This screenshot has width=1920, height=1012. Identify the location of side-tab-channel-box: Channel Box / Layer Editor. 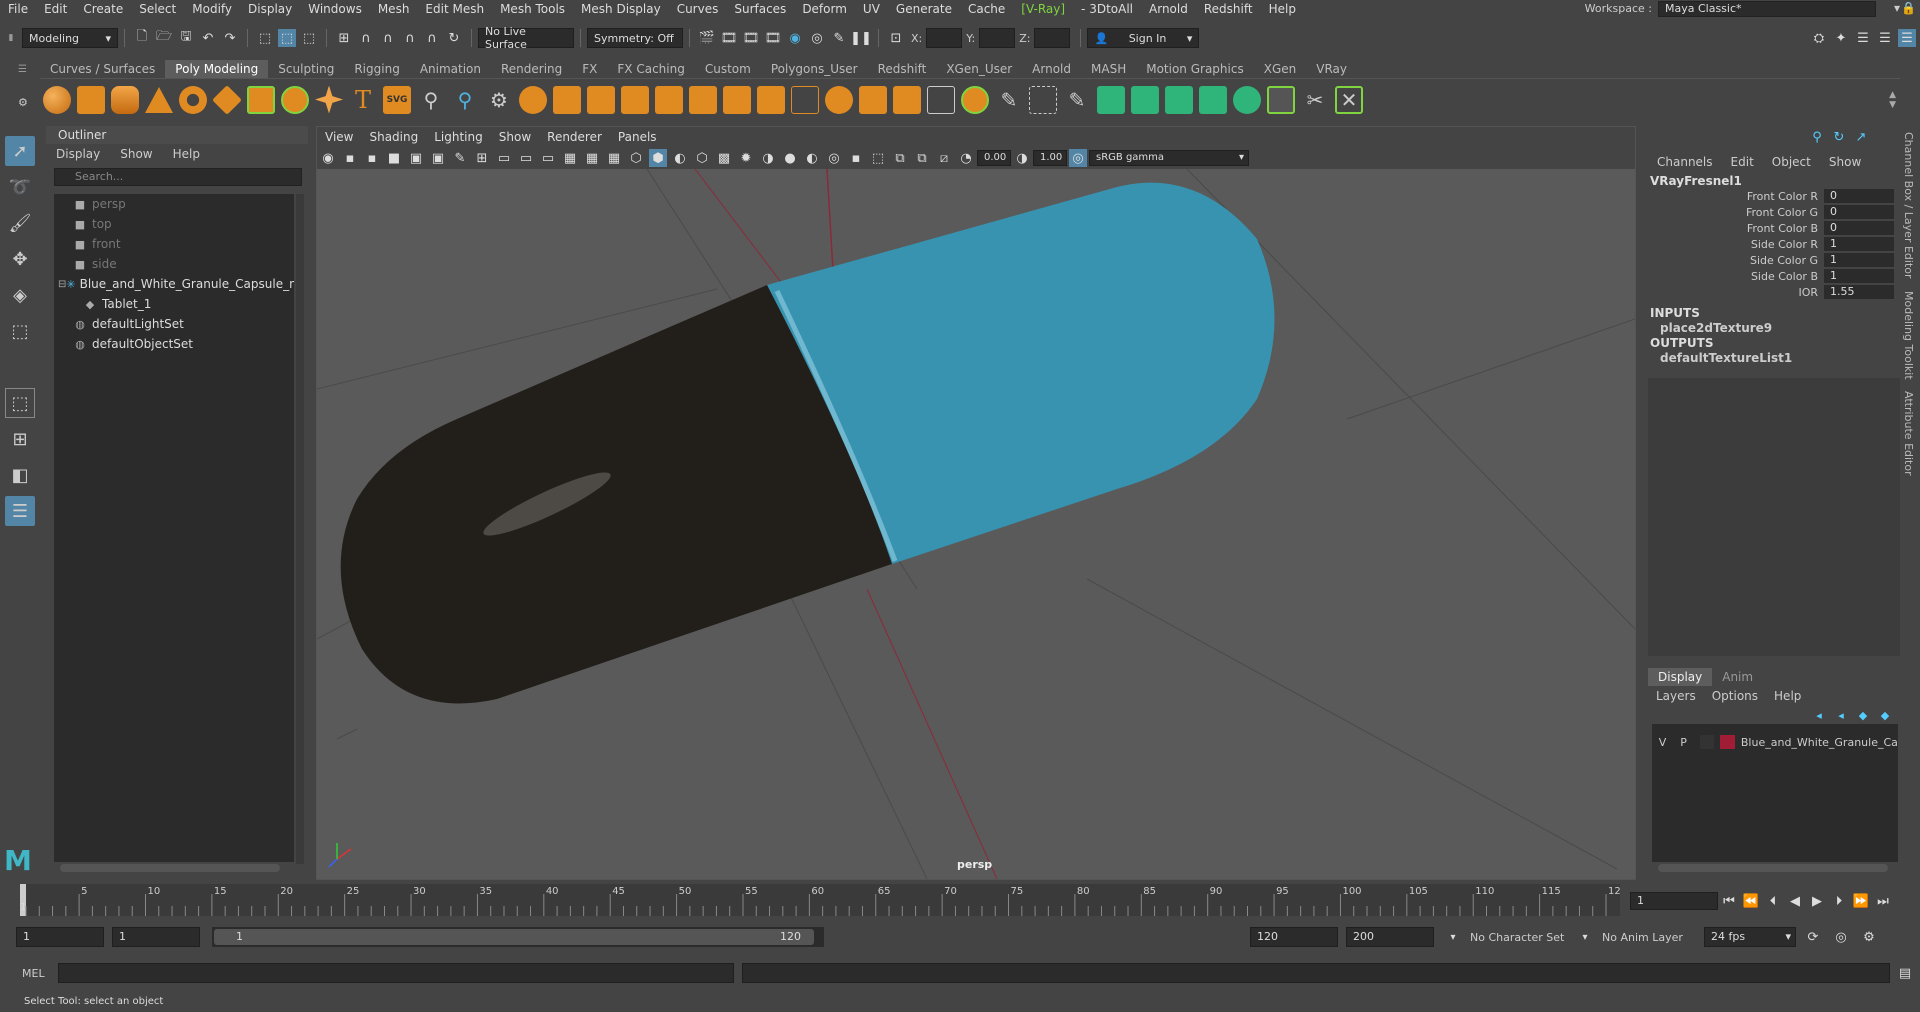
(1908, 205).